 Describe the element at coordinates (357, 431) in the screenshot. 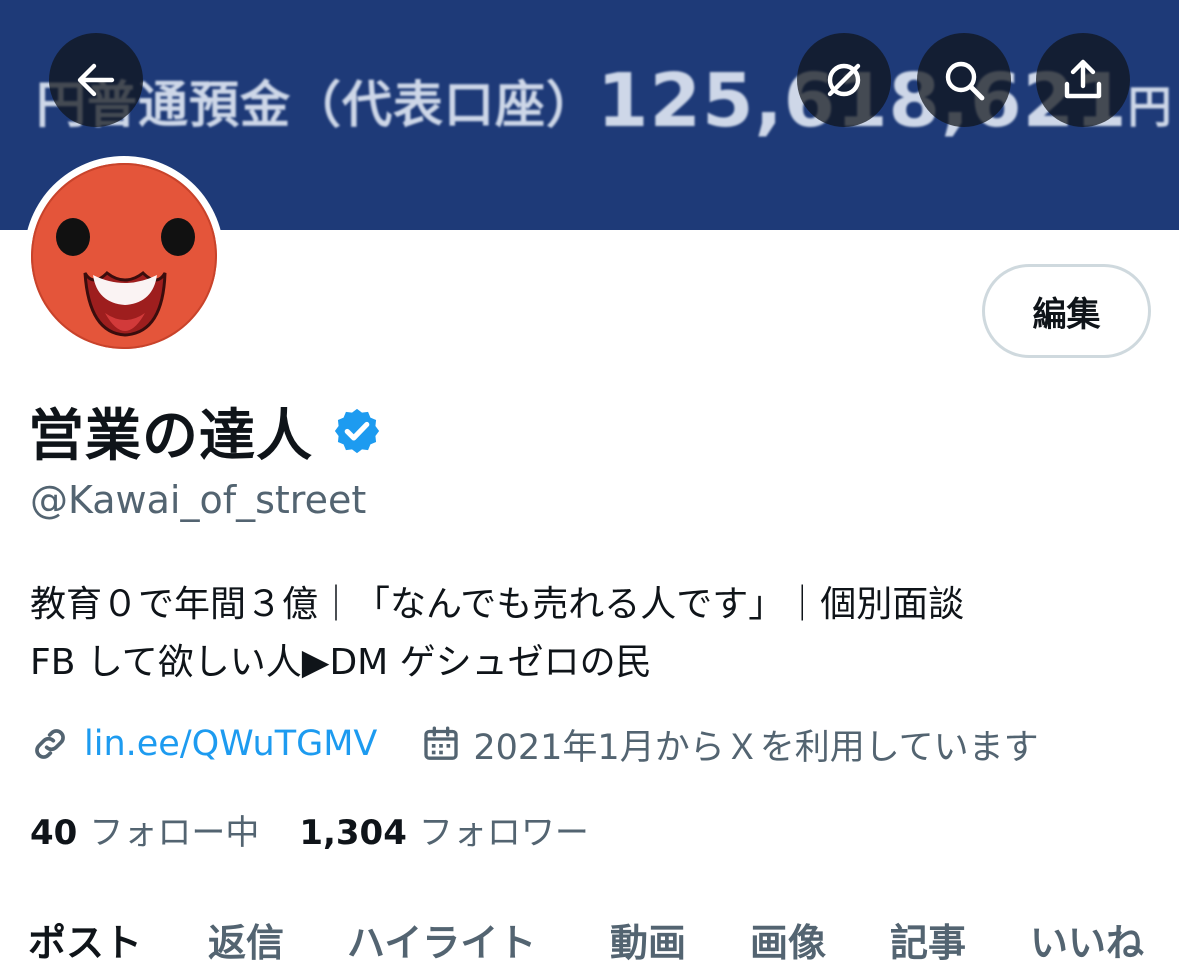

I see `verified-badge-icon` at that location.